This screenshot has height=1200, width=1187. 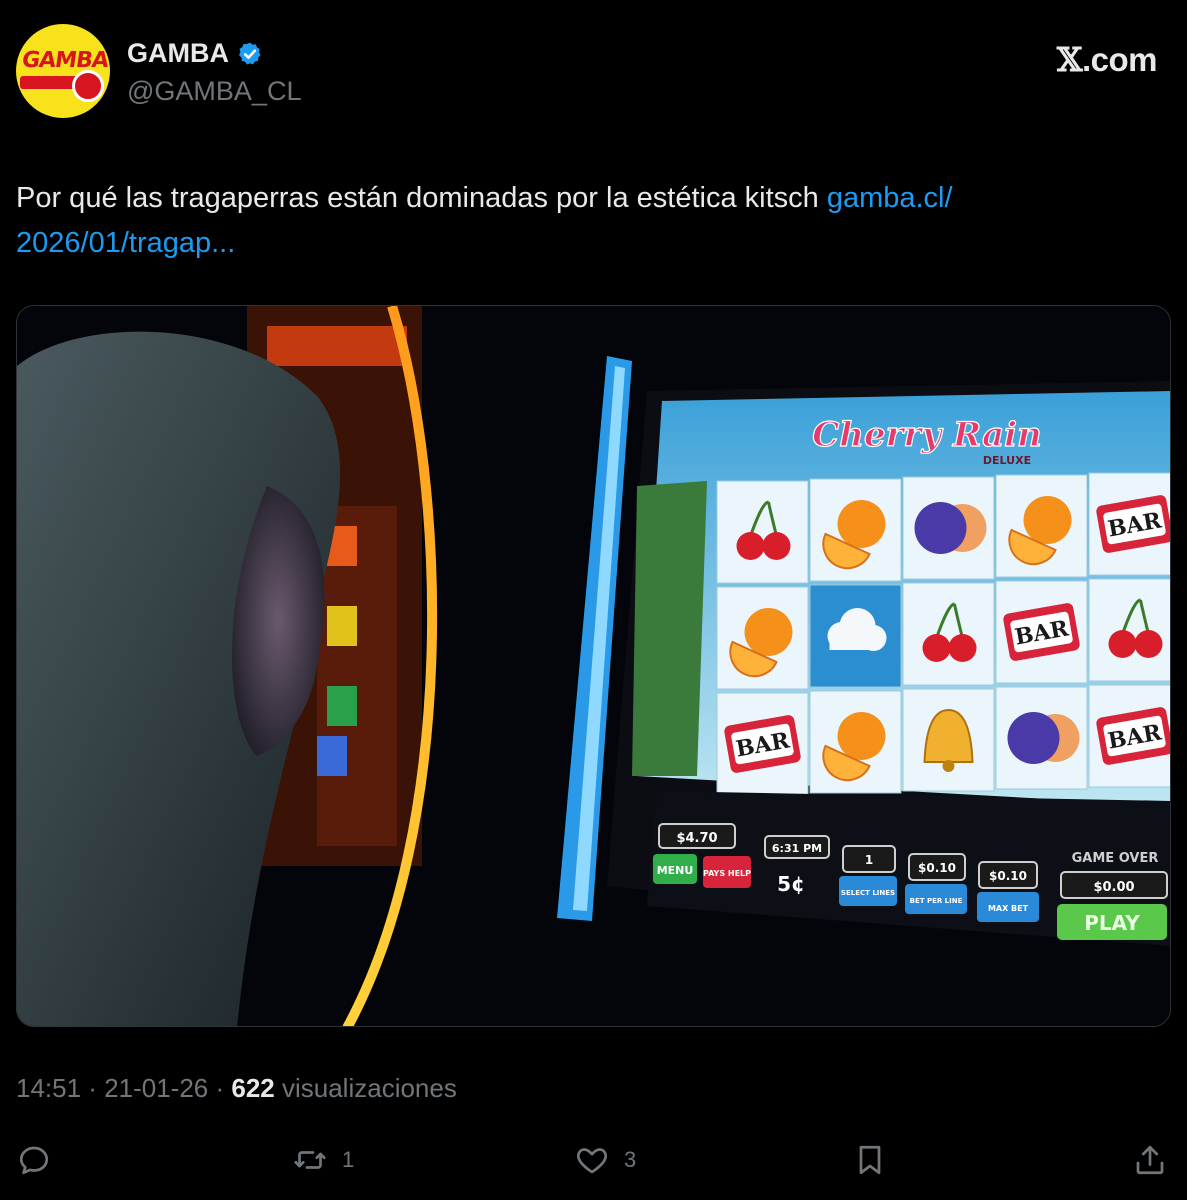 I want to click on author-handle: @GAMBA_CL, so click(x=214, y=91).